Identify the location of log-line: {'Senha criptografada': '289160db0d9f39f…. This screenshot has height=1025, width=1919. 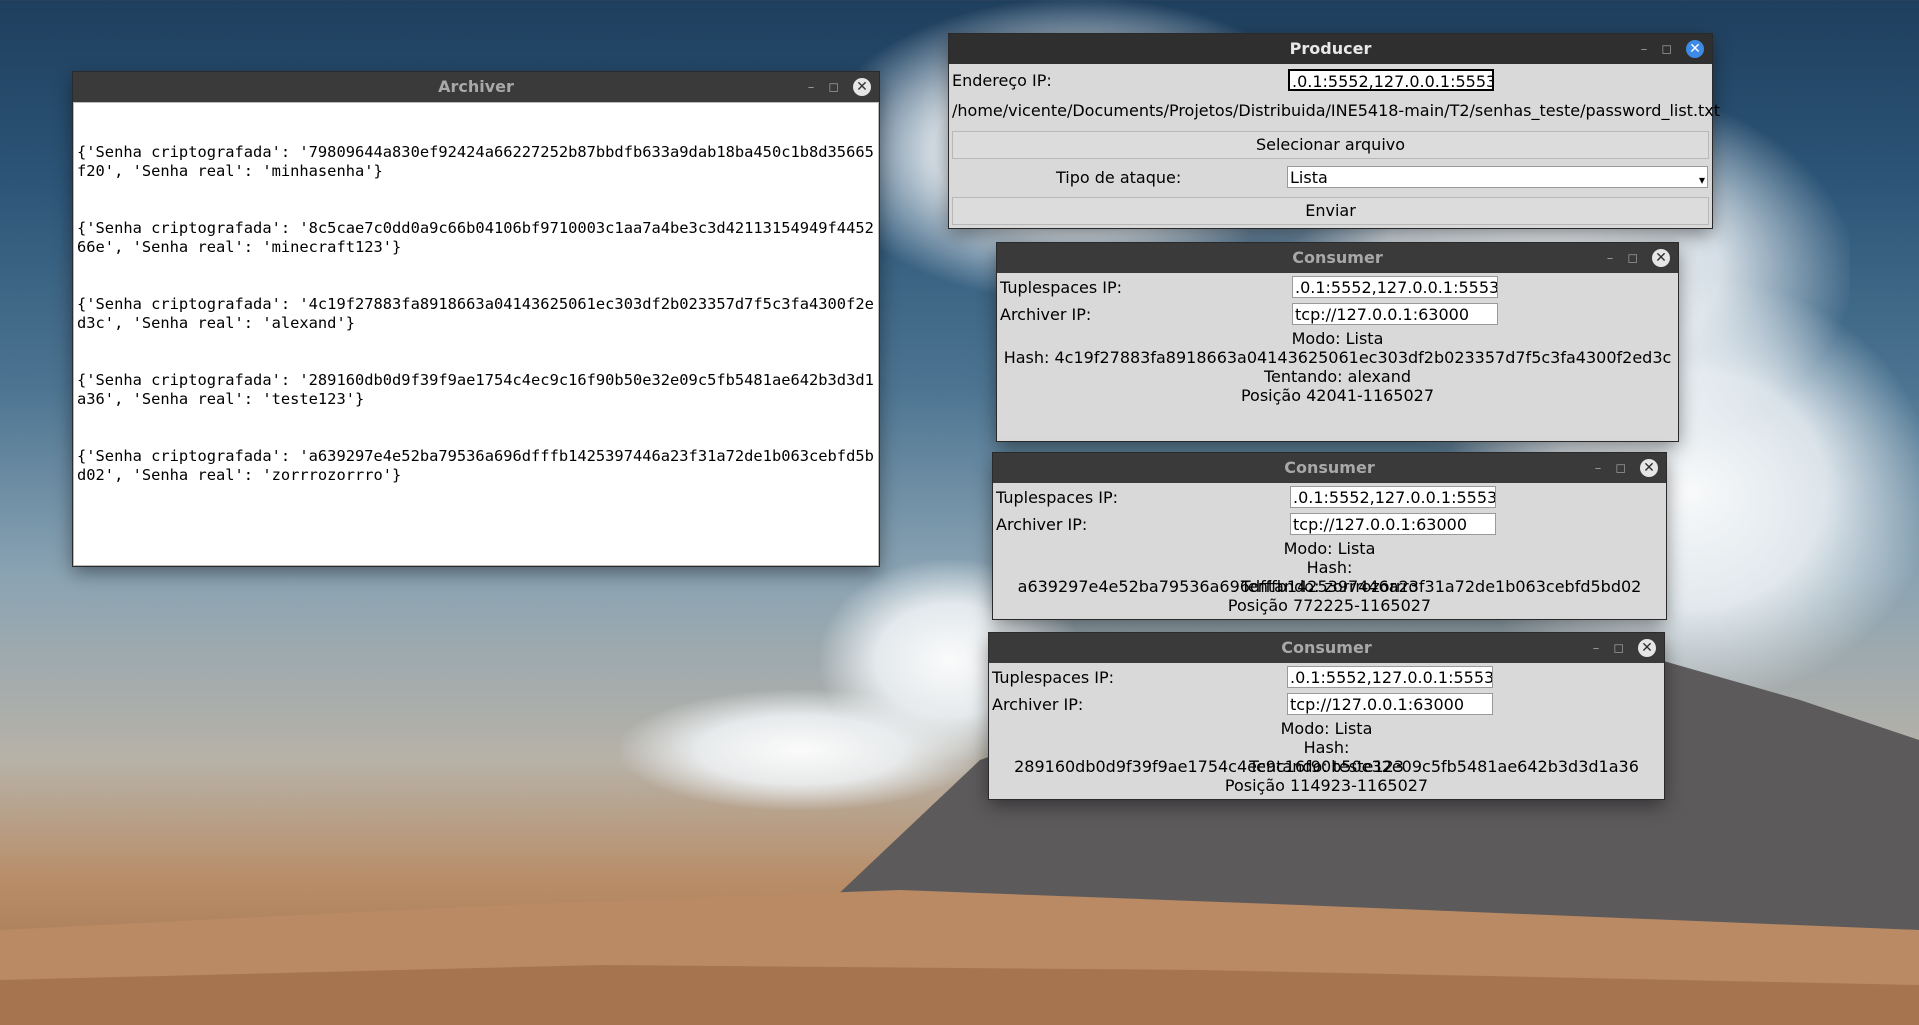
(475, 389).